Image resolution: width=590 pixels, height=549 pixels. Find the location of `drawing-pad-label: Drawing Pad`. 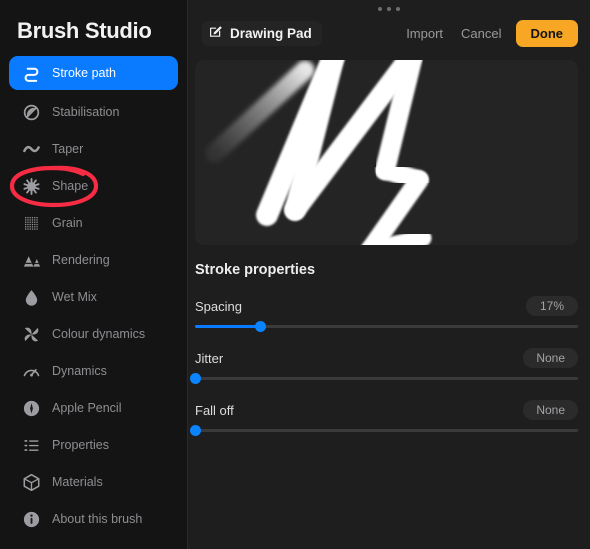

drawing-pad-label: Drawing Pad is located at coordinates (271, 33).